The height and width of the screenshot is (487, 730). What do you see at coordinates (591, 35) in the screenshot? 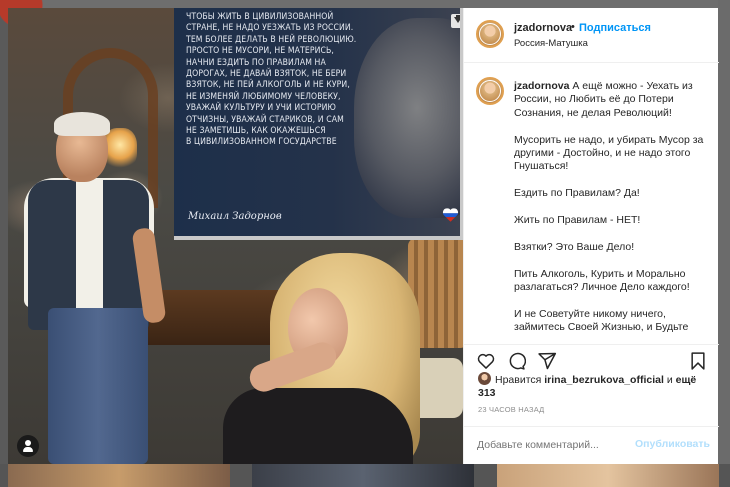
I see `post-header: jzadornova • Подписаться Россия-Матушка` at bounding box center [591, 35].